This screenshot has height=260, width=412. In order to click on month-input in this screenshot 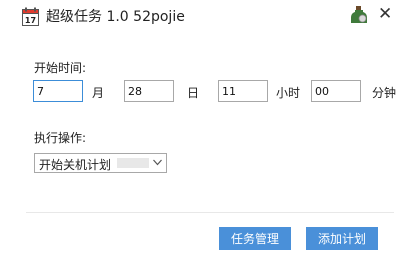, I will do `click(58, 91)`.